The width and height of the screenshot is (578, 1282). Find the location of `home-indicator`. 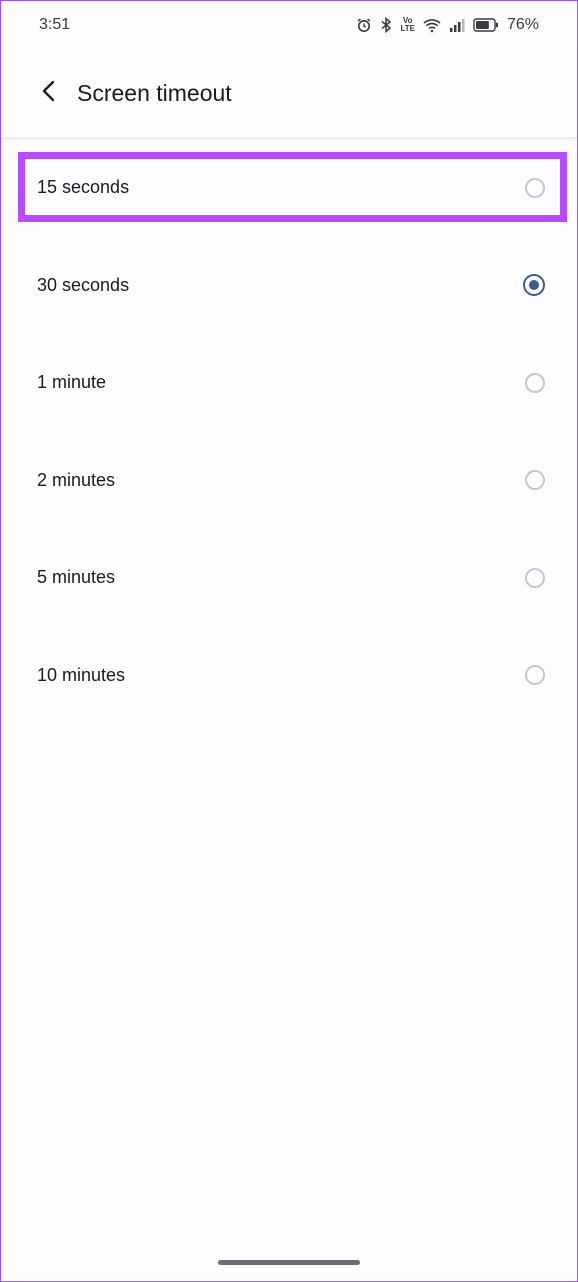

home-indicator is located at coordinates (289, 1262).